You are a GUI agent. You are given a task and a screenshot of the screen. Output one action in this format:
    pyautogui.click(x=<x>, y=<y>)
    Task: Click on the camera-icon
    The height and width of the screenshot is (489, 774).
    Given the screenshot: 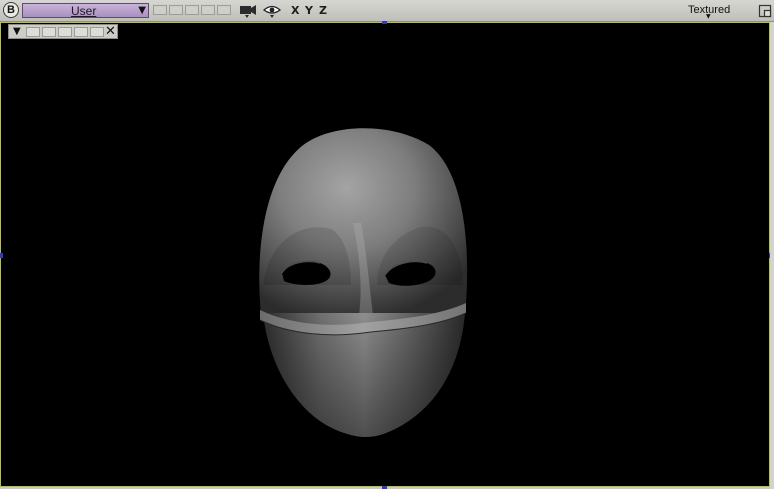 What is the action you would take?
    pyautogui.click(x=248, y=11)
    